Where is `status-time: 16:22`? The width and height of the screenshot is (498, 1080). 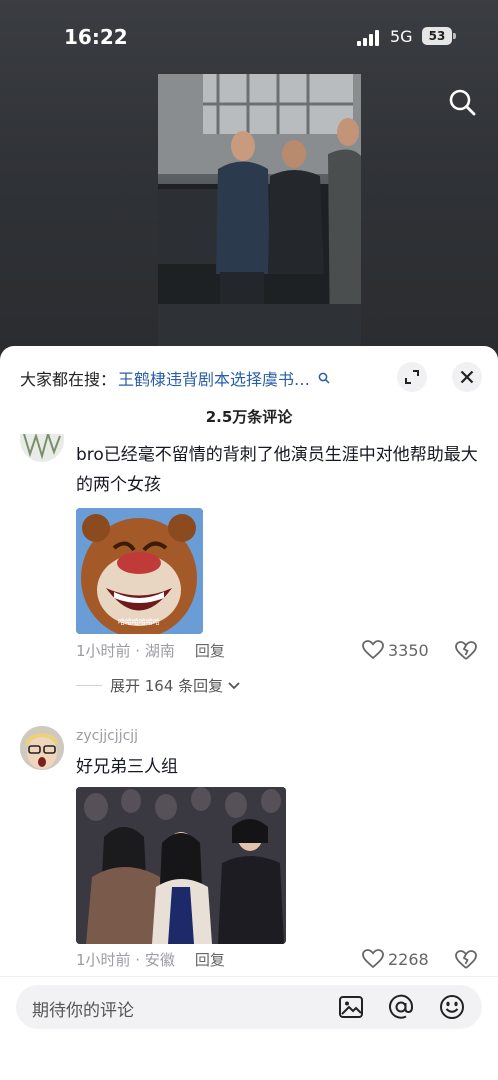
status-time: 16:22 is located at coordinates (96, 37).